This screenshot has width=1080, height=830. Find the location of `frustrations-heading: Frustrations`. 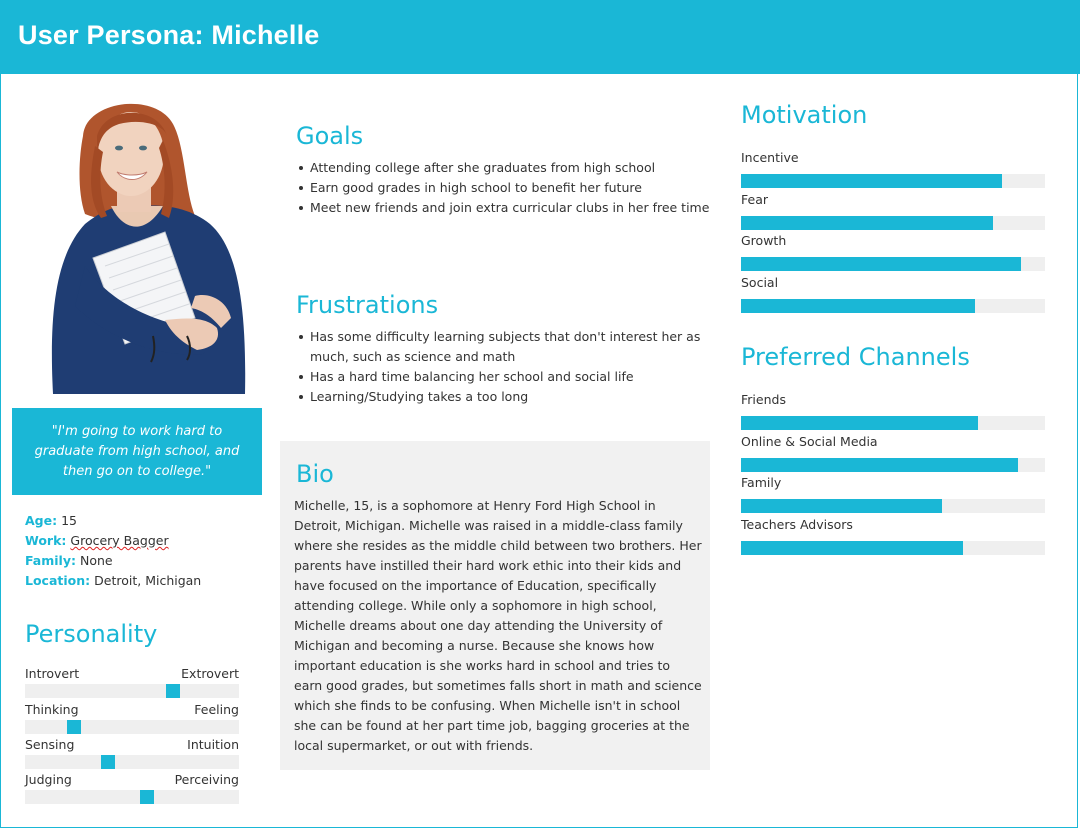

frustrations-heading: Frustrations is located at coordinates (367, 305).